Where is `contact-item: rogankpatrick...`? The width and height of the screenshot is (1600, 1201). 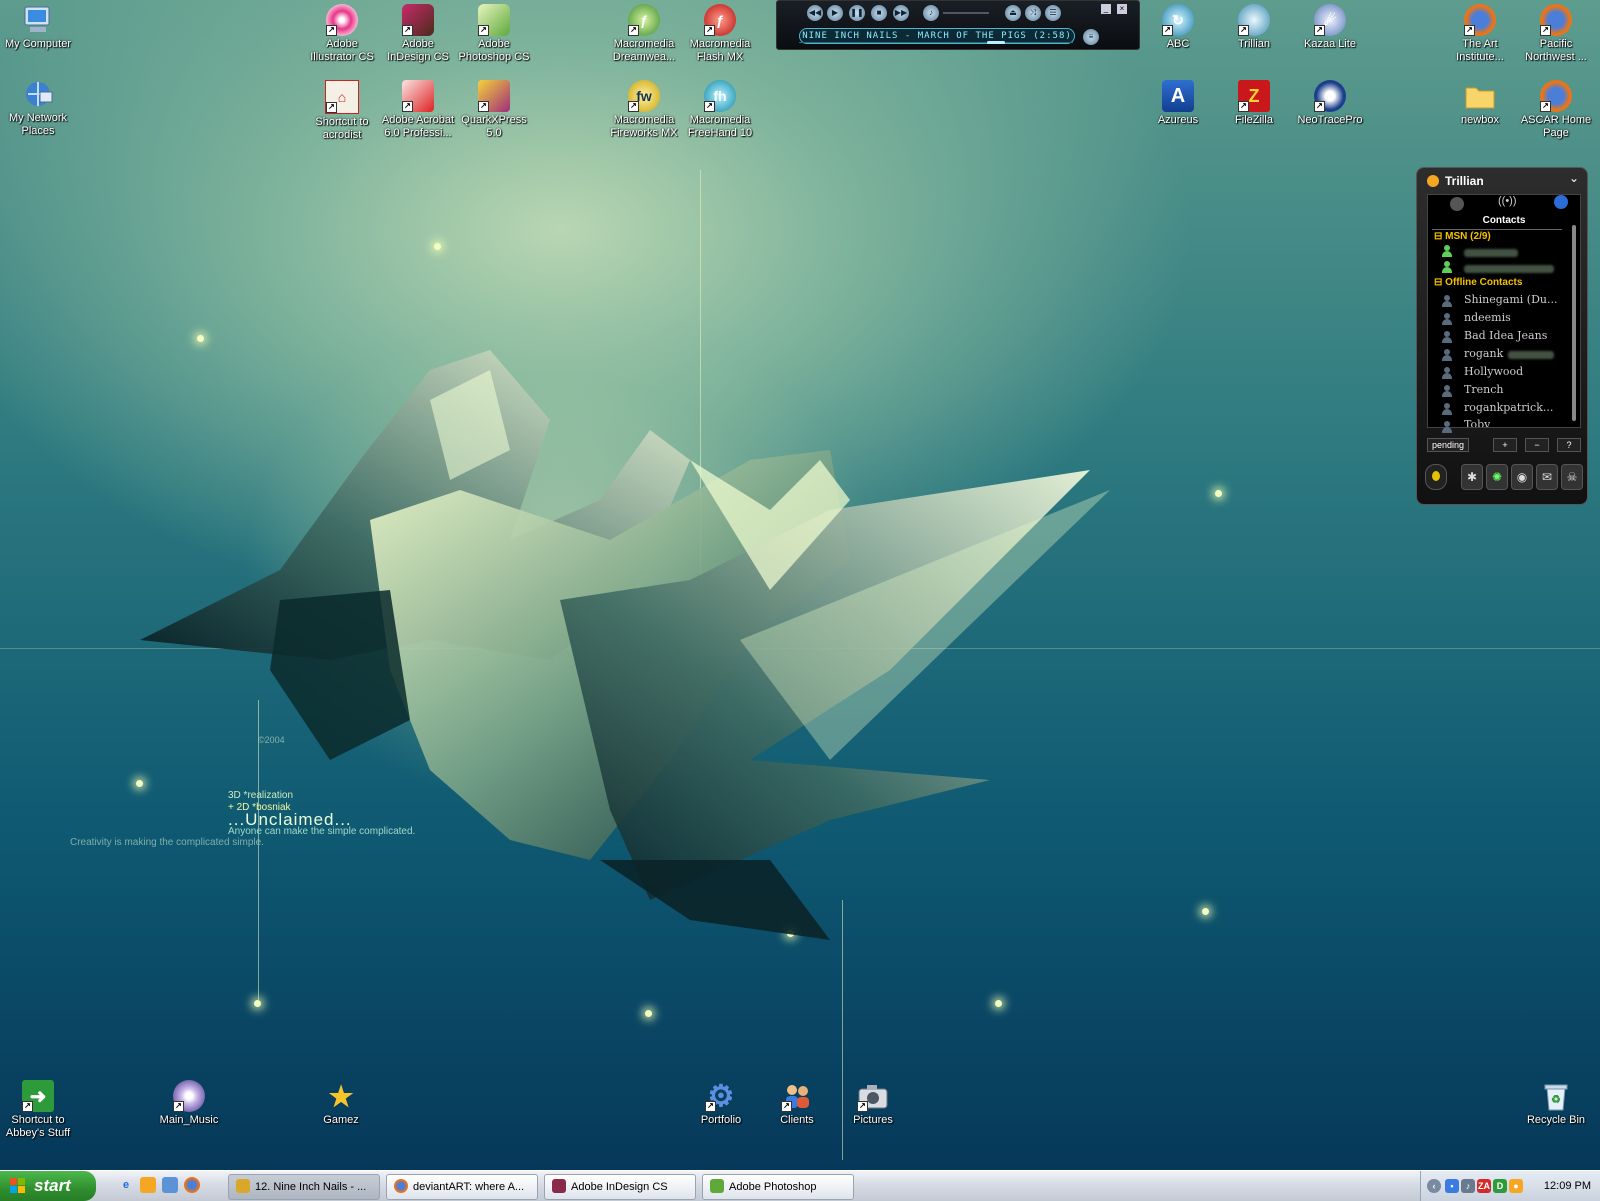 contact-item: rogankpatrick... is located at coordinates (1508, 407).